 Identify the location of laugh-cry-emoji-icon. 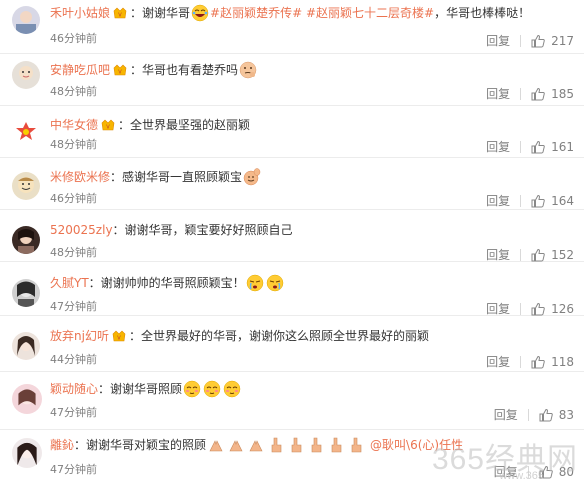
(200, 13).